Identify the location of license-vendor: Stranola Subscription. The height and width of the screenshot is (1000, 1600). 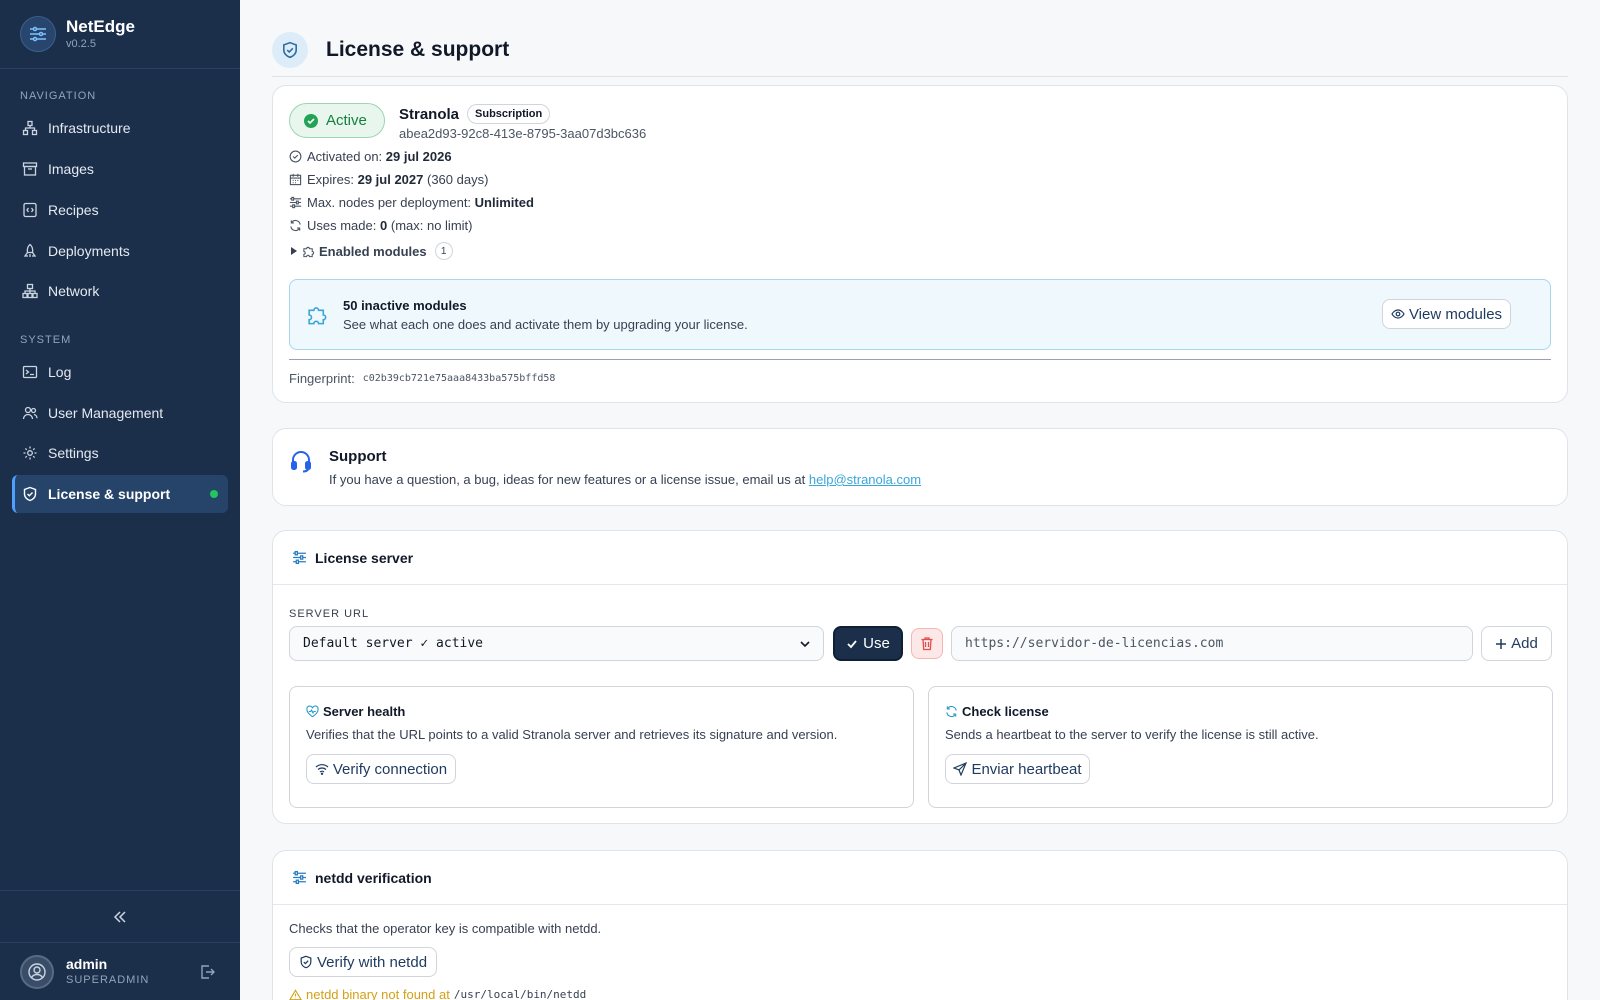
(475, 114).